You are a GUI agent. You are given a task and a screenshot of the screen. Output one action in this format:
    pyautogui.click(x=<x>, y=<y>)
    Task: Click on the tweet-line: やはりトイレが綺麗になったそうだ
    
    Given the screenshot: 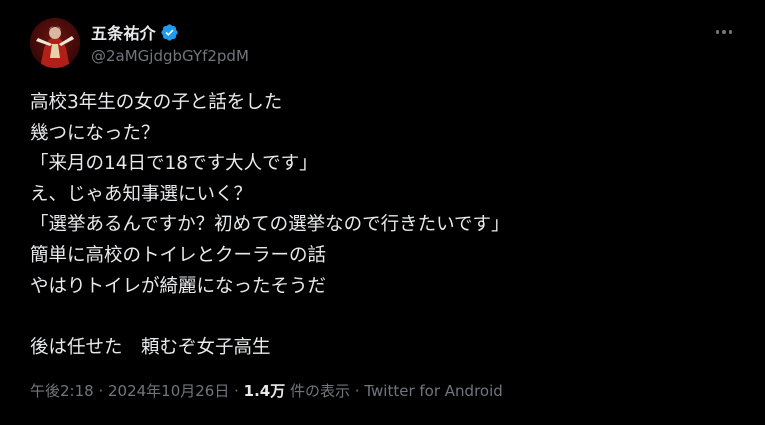 What is the action you would take?
    pyautogui.click(x=178, y=286)
    